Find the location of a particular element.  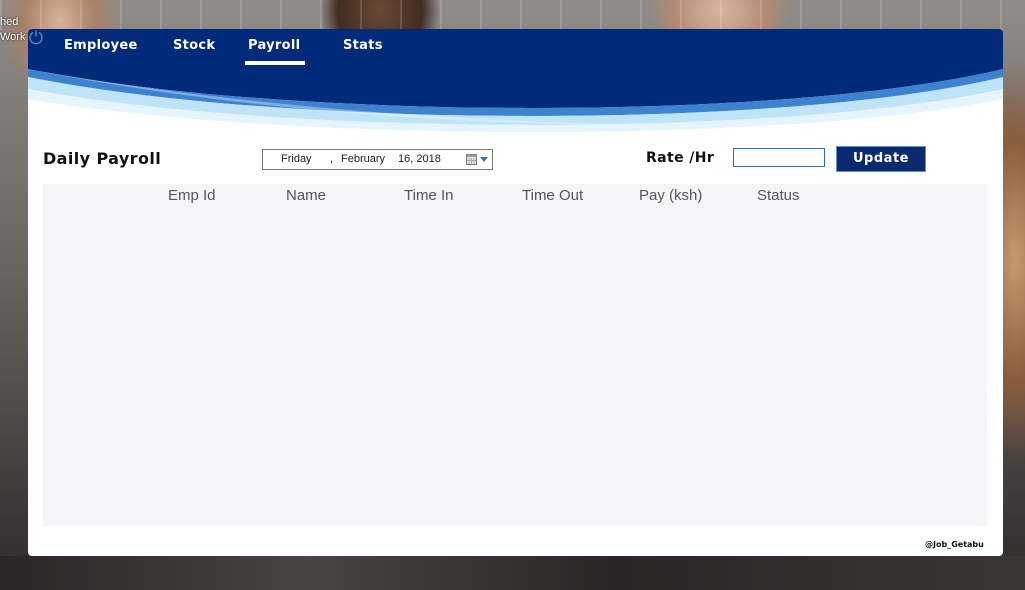

page-title: Daily Payroll is located at coordinates (102, 158).